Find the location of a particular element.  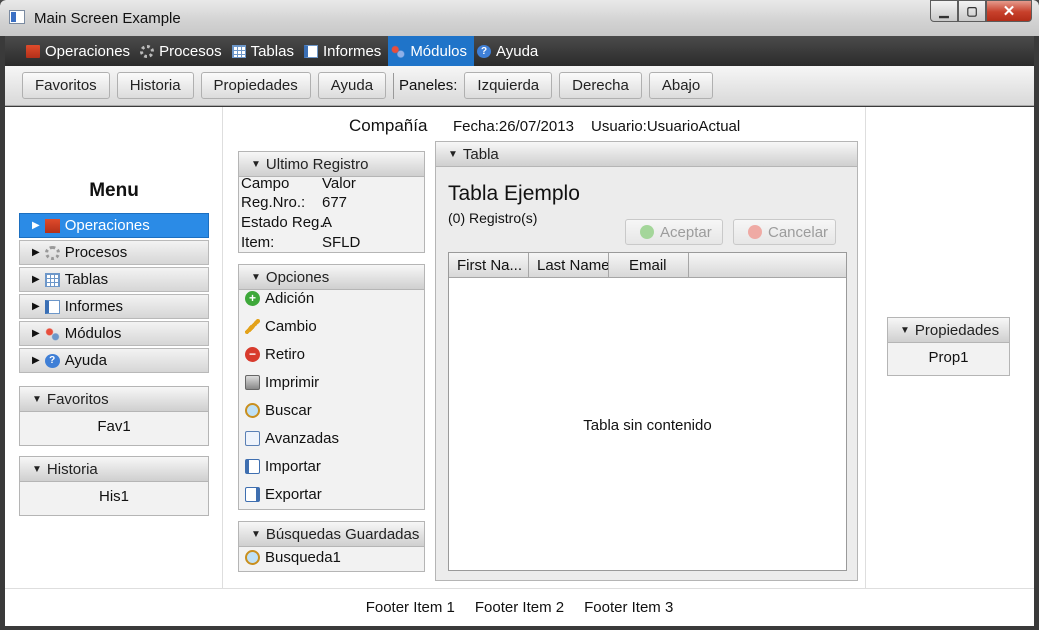

option-exportar: Exportar is located at coordinates (283, 494).